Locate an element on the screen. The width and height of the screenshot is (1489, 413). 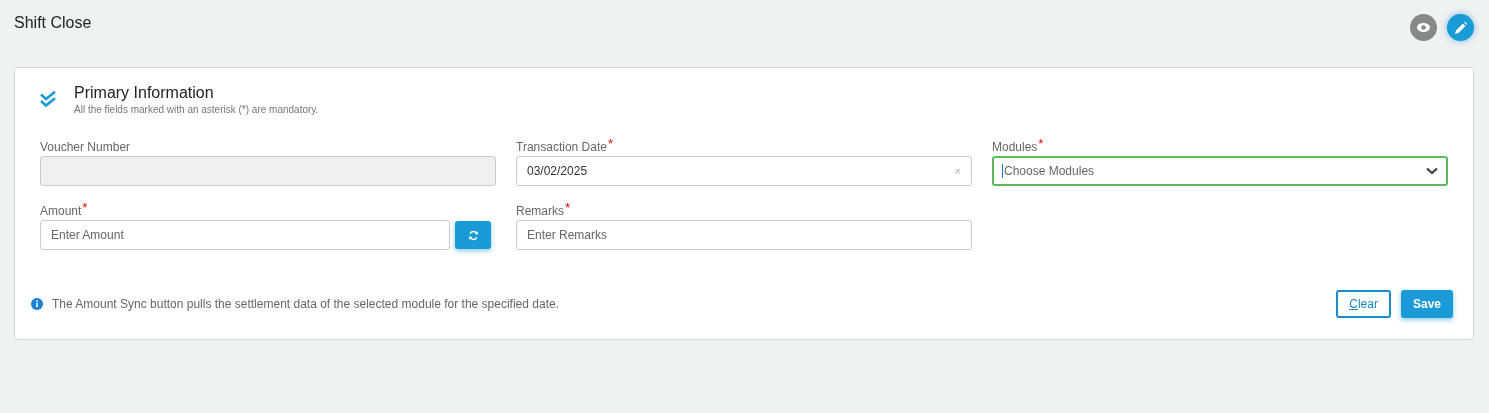
text-field: Enter Amount is located at coordinates (245, 235).